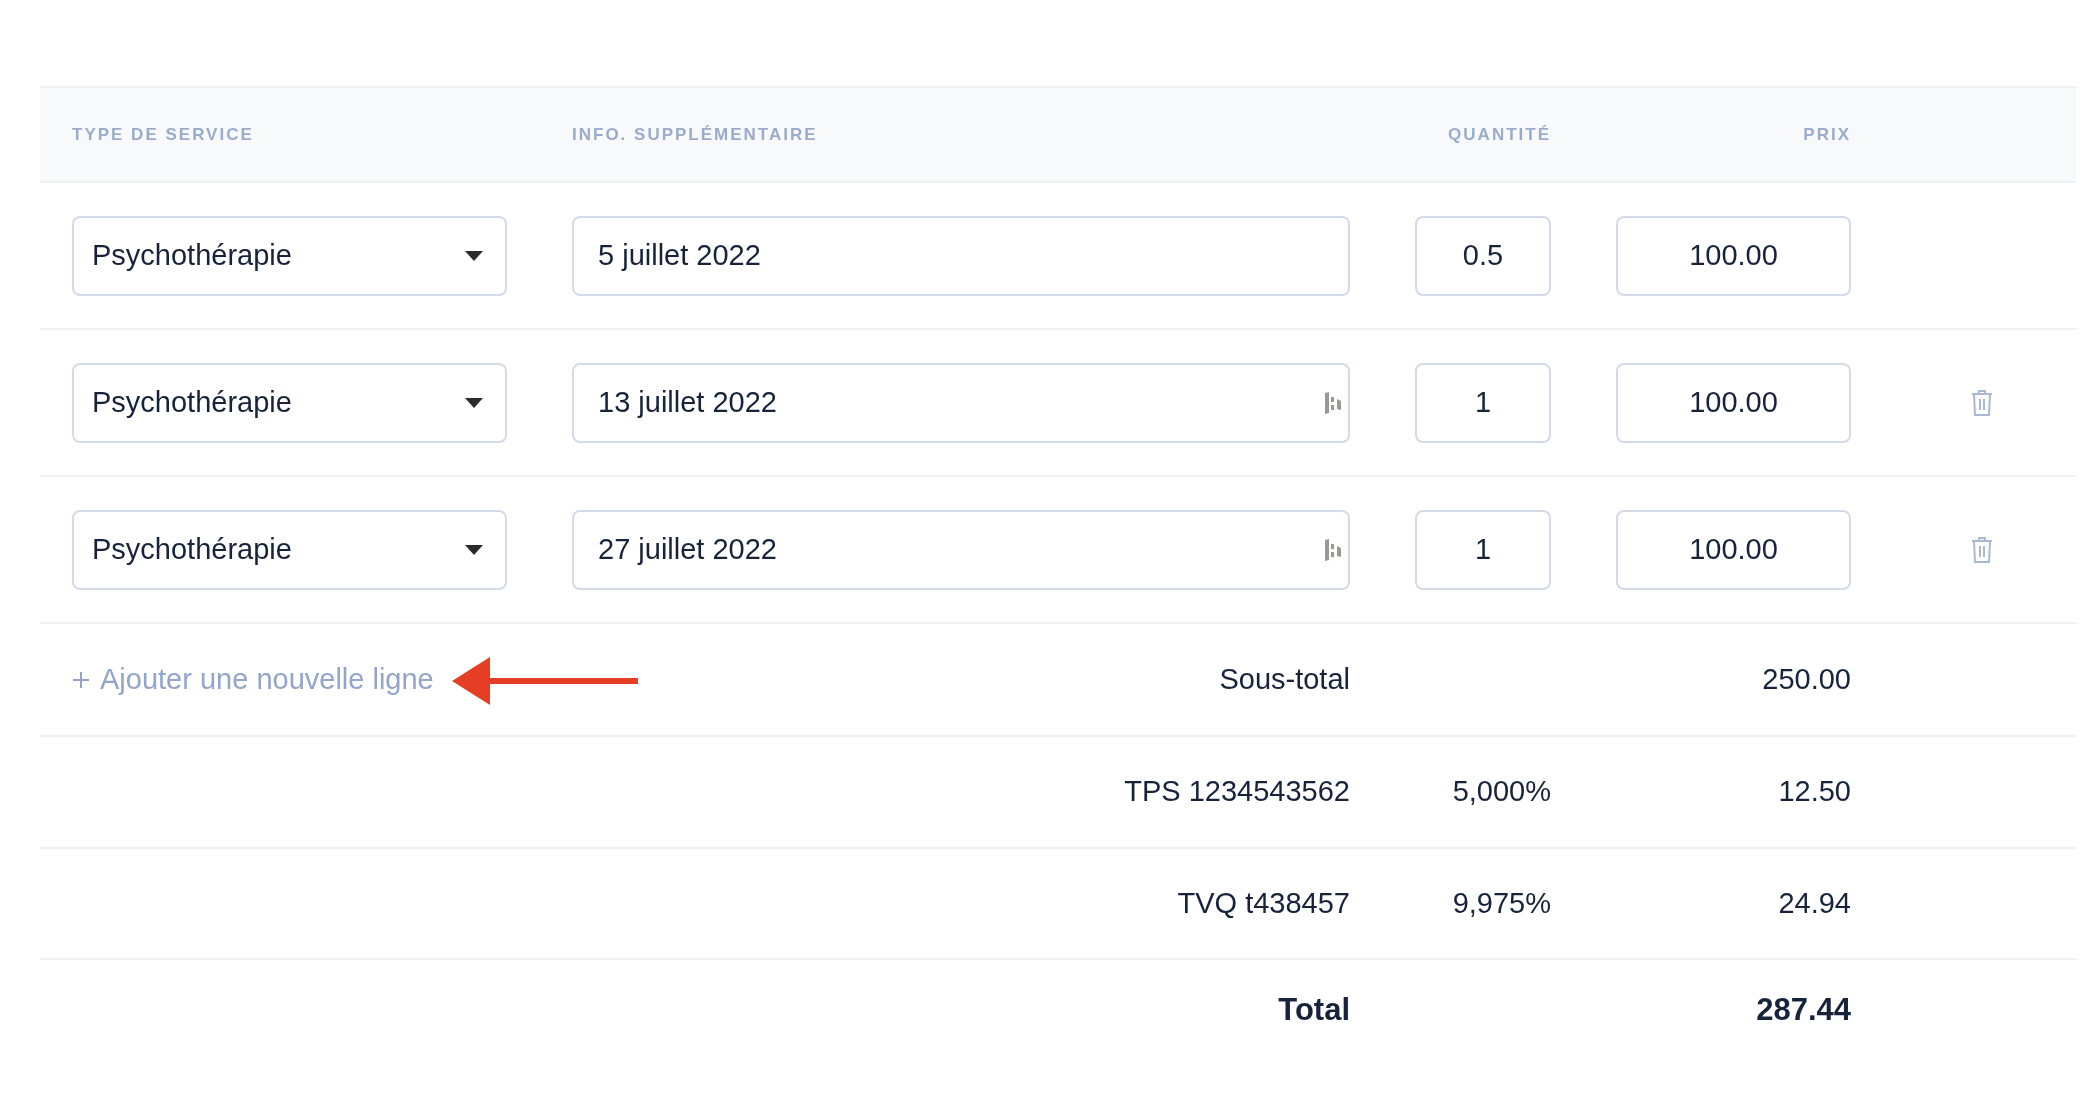  I want to click on info-field: 13 juillet 2022, so click(961, 402).